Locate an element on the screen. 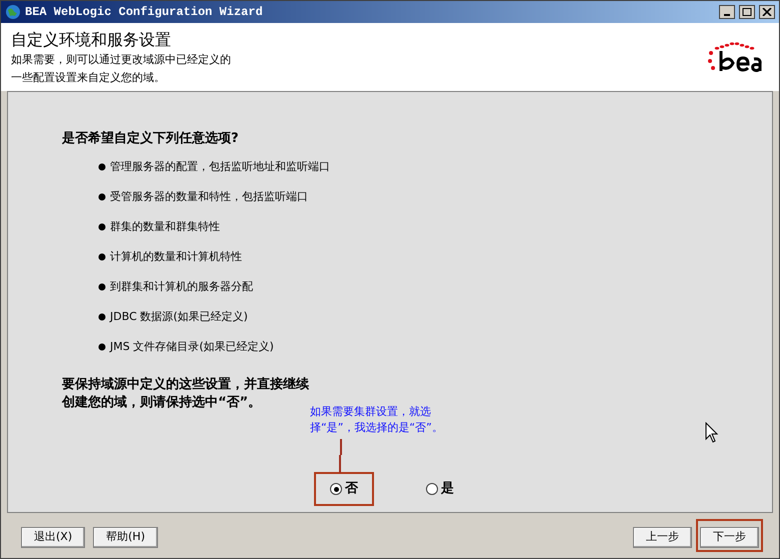 Image resolution: width=780 pixels, height=559 pixels. option-item: 计算机的数量和计算机特性 is located at coordinates (176, 256).